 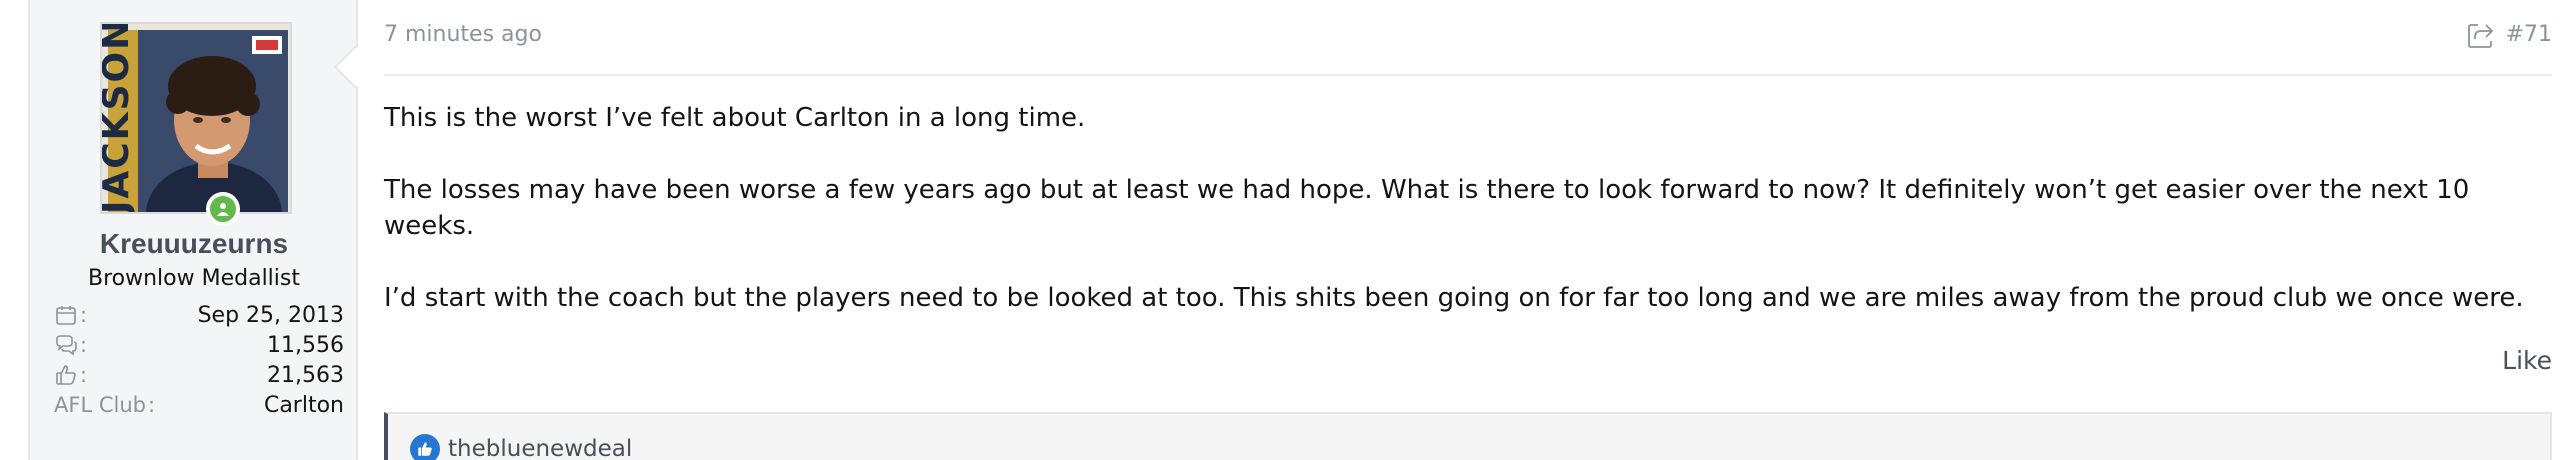 I want to click on joined-date: Sep 25, 2013, so click(x=270, y=315).